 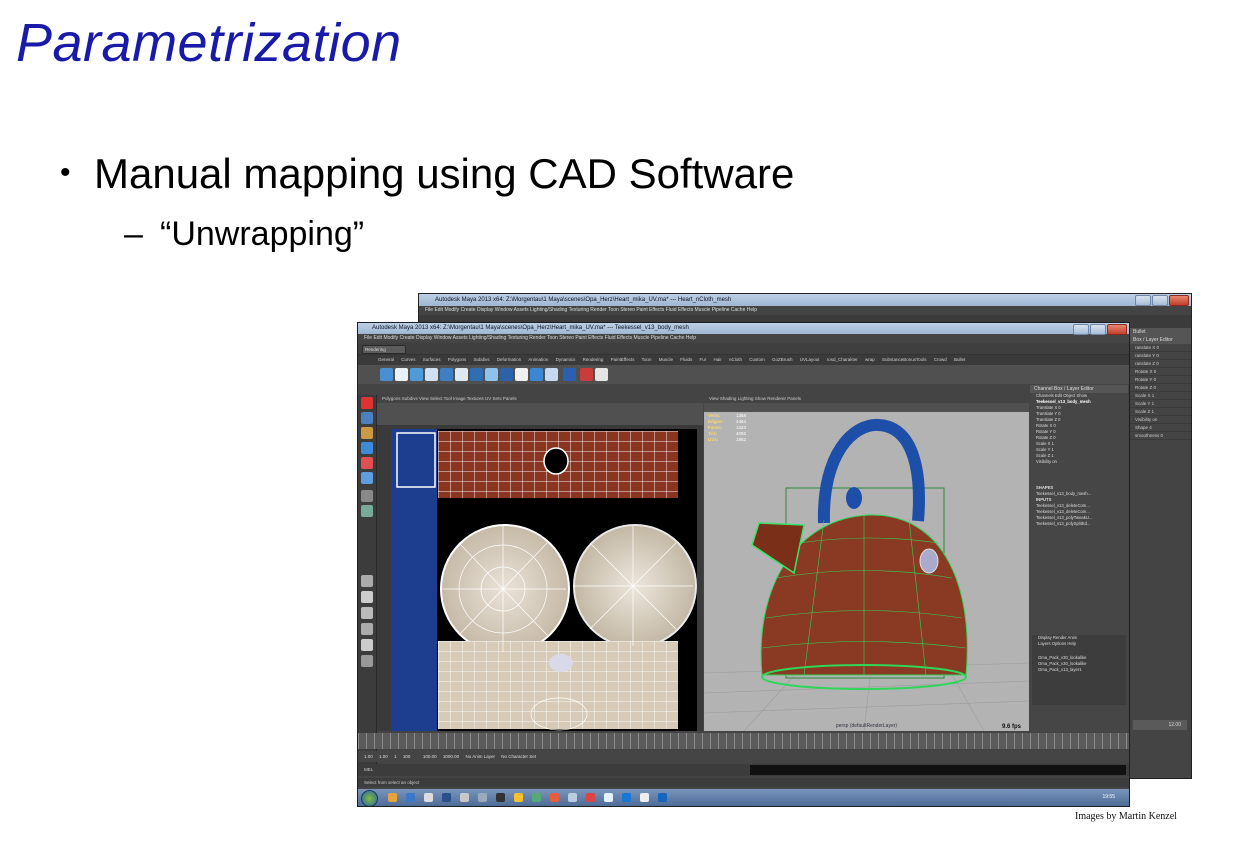 What do you see at coordinates (480, 756) in the screenshot?
I see `anim-layer-dropdown: No Anim Layer` at bounding box center [480, 756].